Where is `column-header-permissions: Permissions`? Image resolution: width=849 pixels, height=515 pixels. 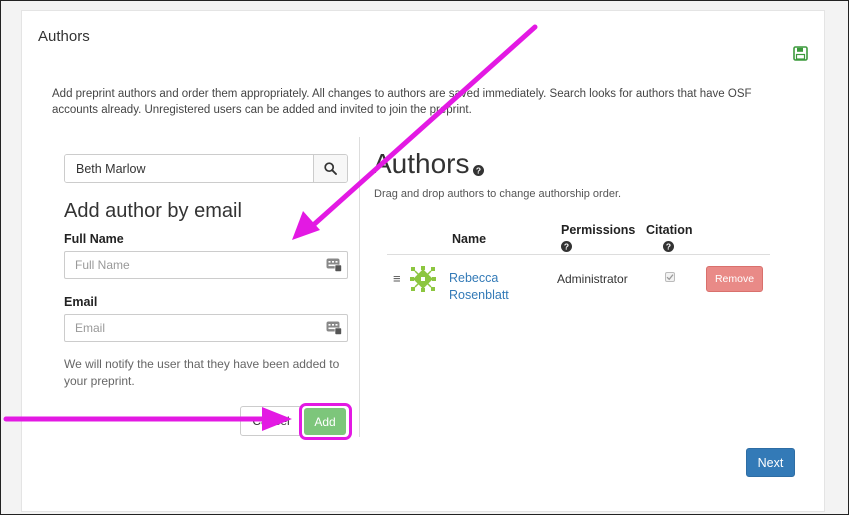 column-header-permissions: Permissions is located at coordinates (598, 230).